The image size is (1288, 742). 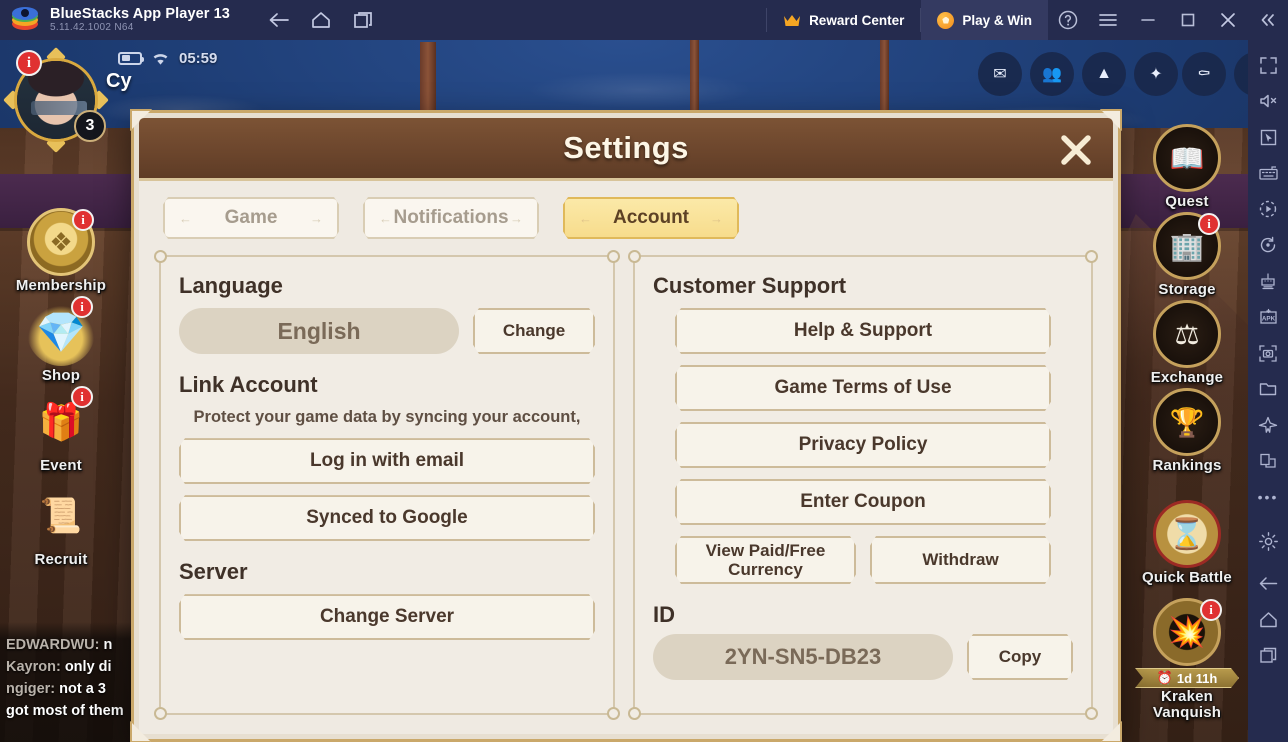 What do you see at coordinates (1187, 422) in the screenshot?
I see `trophy-icon: 🏆` at bounding box center [1187, 422].